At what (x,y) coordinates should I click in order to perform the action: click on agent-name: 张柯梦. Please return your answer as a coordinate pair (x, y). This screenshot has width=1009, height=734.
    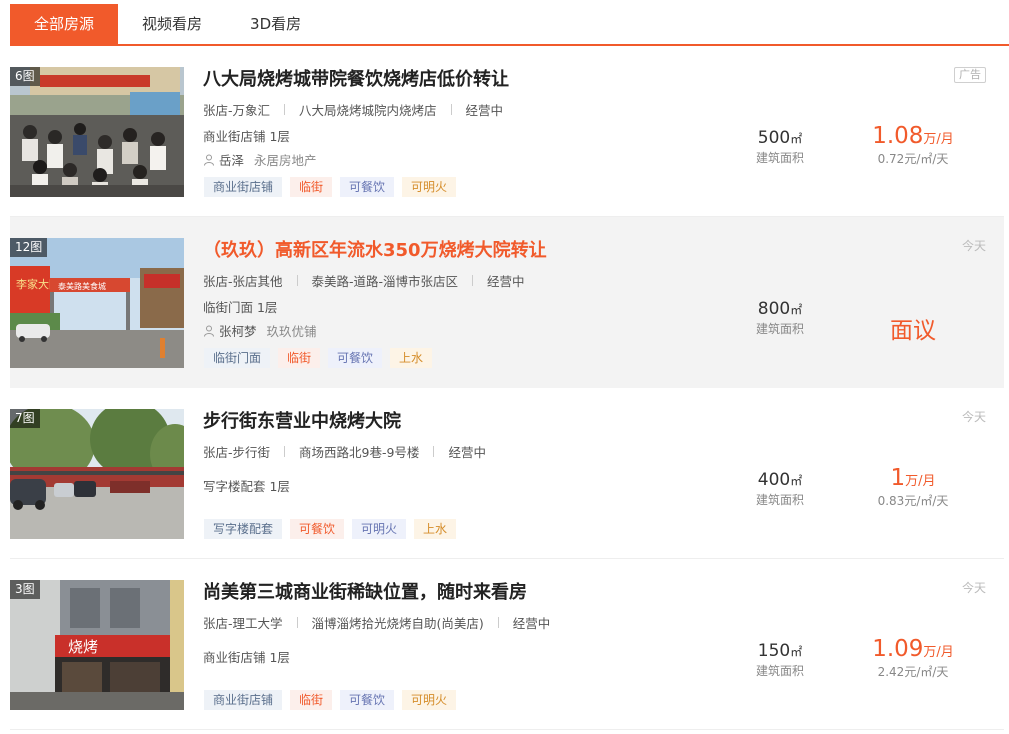
    Looking at the image, I should click on (238, 330).